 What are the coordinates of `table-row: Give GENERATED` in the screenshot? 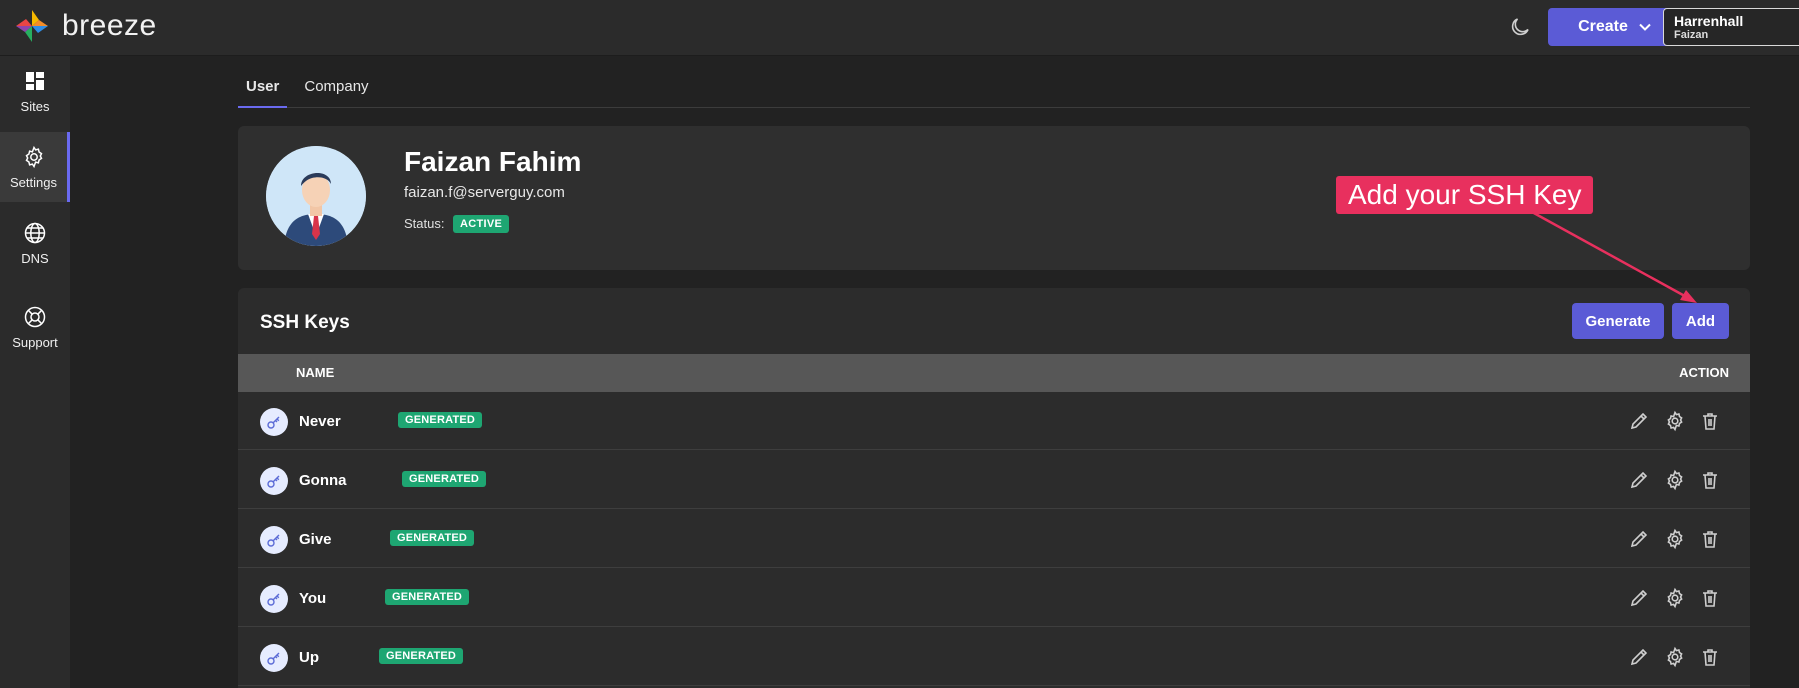 It's located at (994, 539).